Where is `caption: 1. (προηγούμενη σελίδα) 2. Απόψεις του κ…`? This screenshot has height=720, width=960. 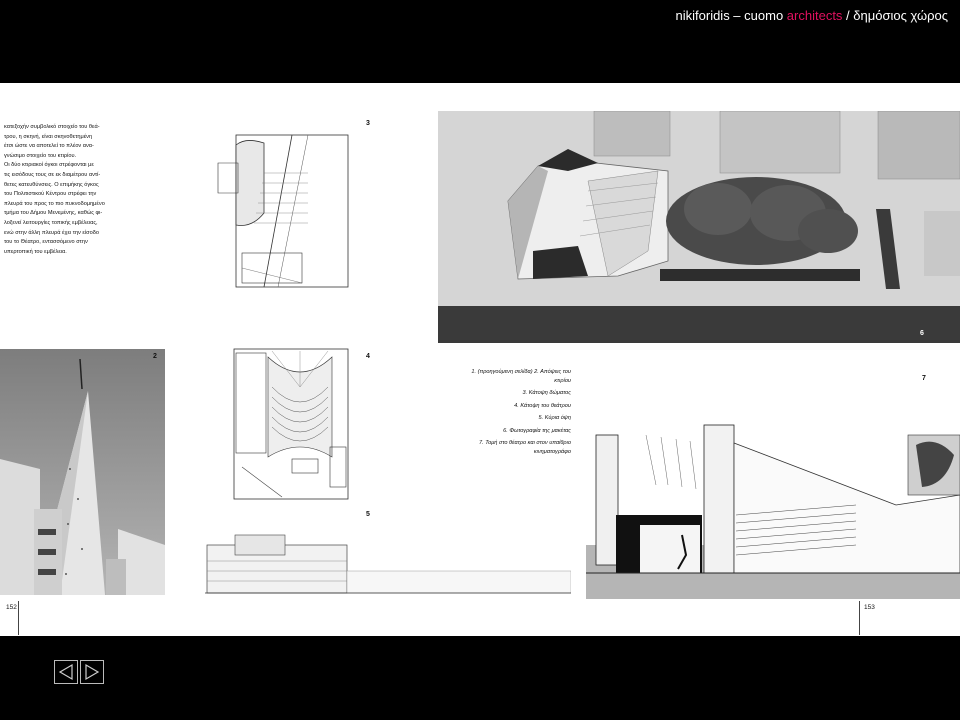 caption: 1. (προηγούμενη σελίδα) 2. Απόψεις του κ… is located at coordinates (521, 376).